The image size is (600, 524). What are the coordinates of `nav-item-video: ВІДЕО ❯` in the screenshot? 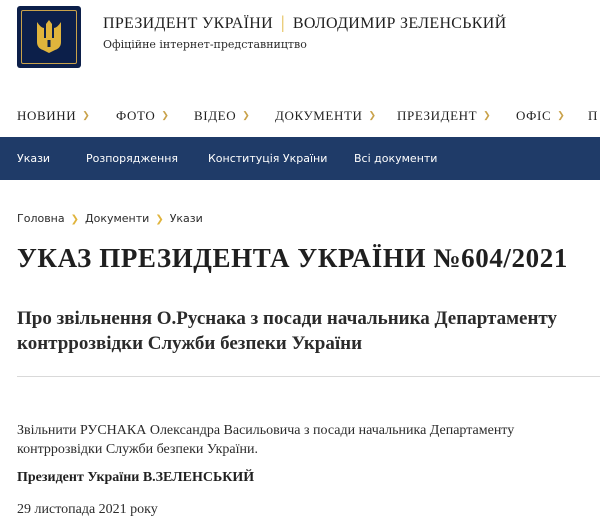 It's located at (222, 116).